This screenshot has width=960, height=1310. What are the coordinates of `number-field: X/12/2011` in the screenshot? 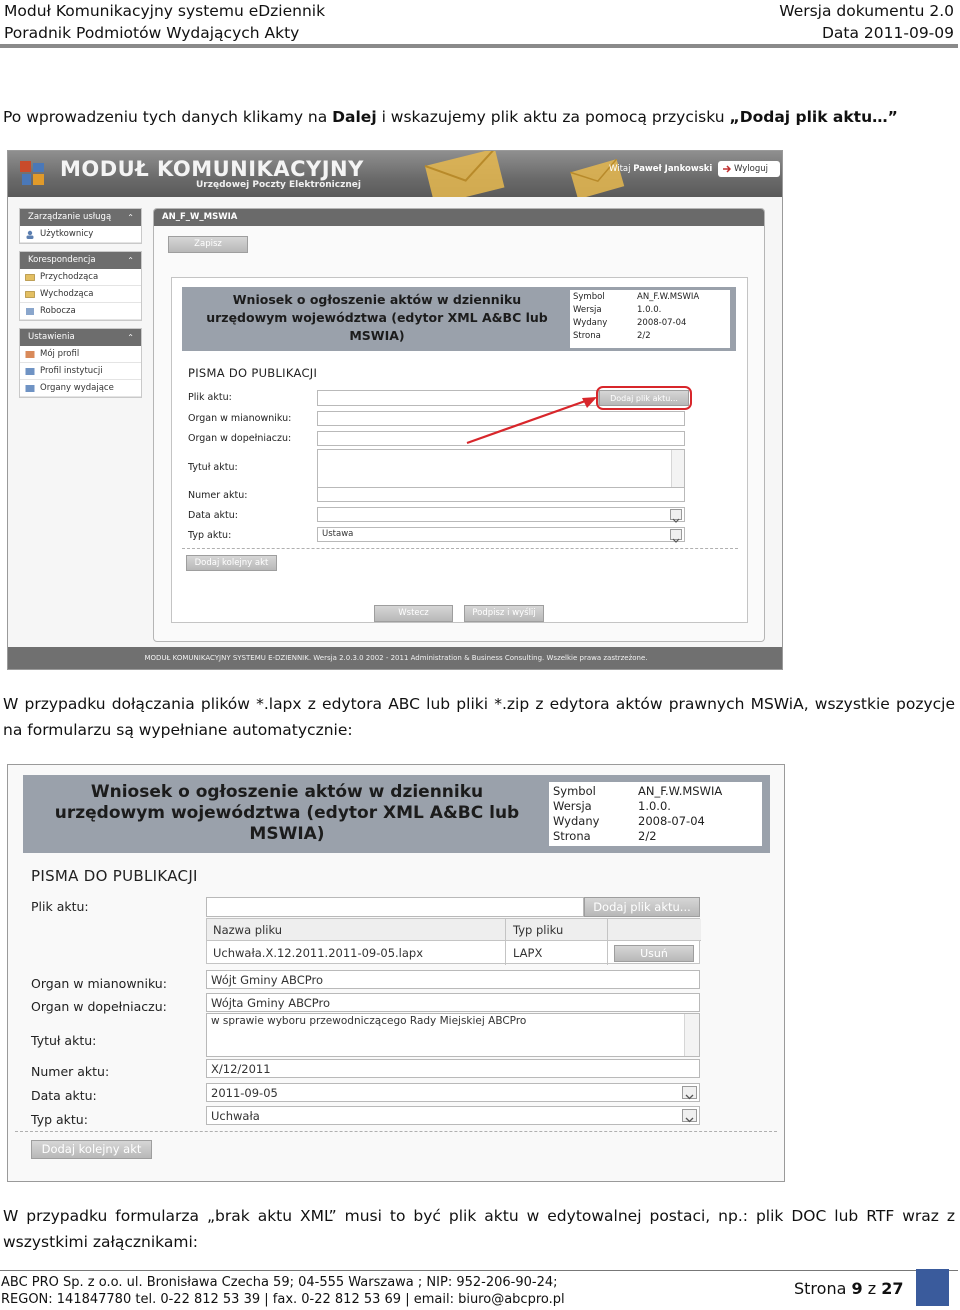 It's located at (453, 1068).